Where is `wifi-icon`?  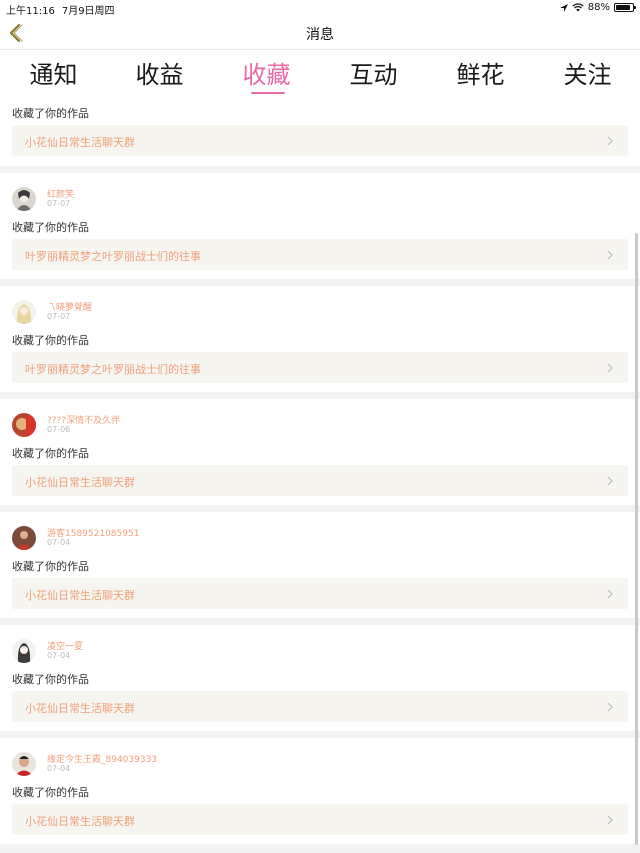 wifi-icon is located at coordinates (578, 7).